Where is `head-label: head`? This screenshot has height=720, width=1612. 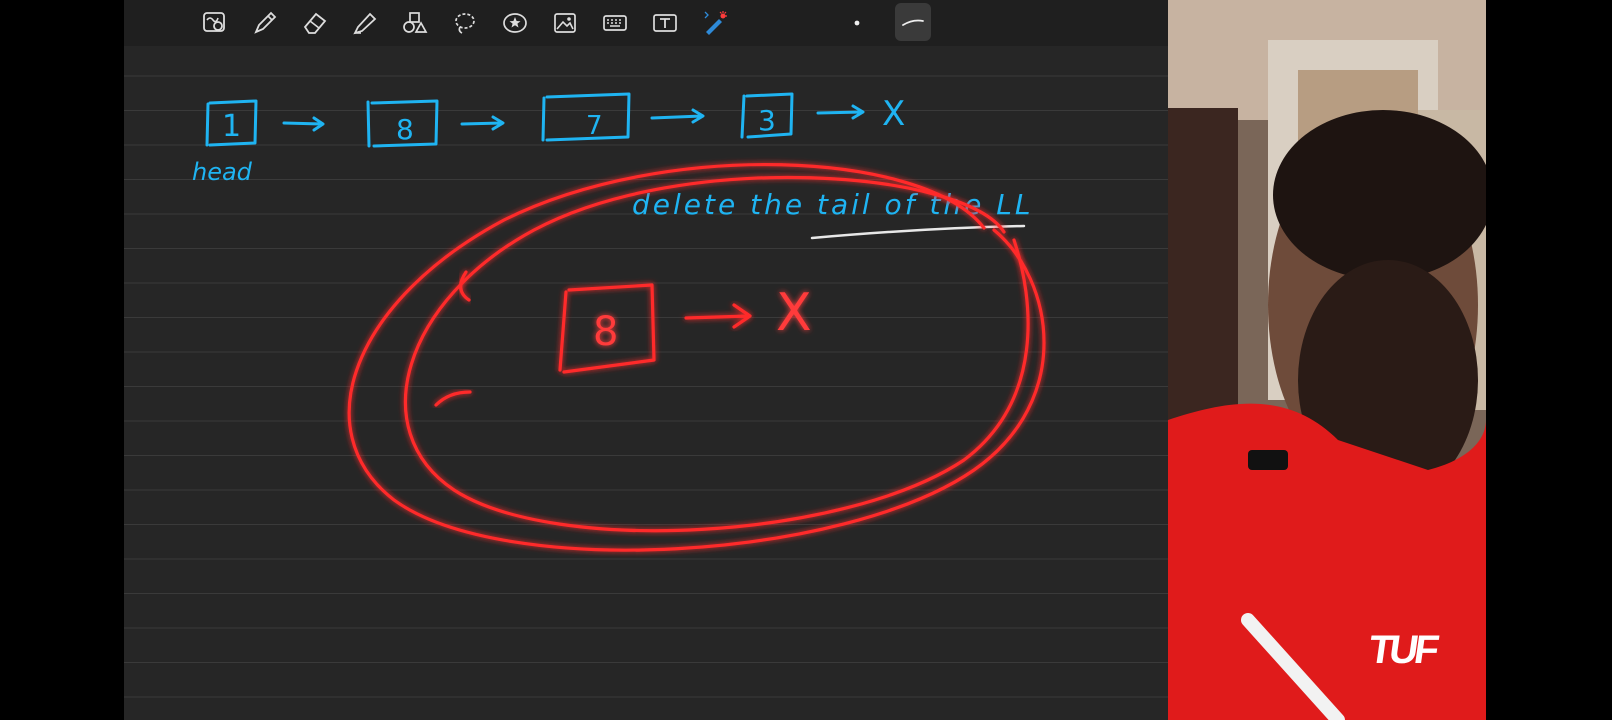 head-label: head is located at coordinates (222, 172).